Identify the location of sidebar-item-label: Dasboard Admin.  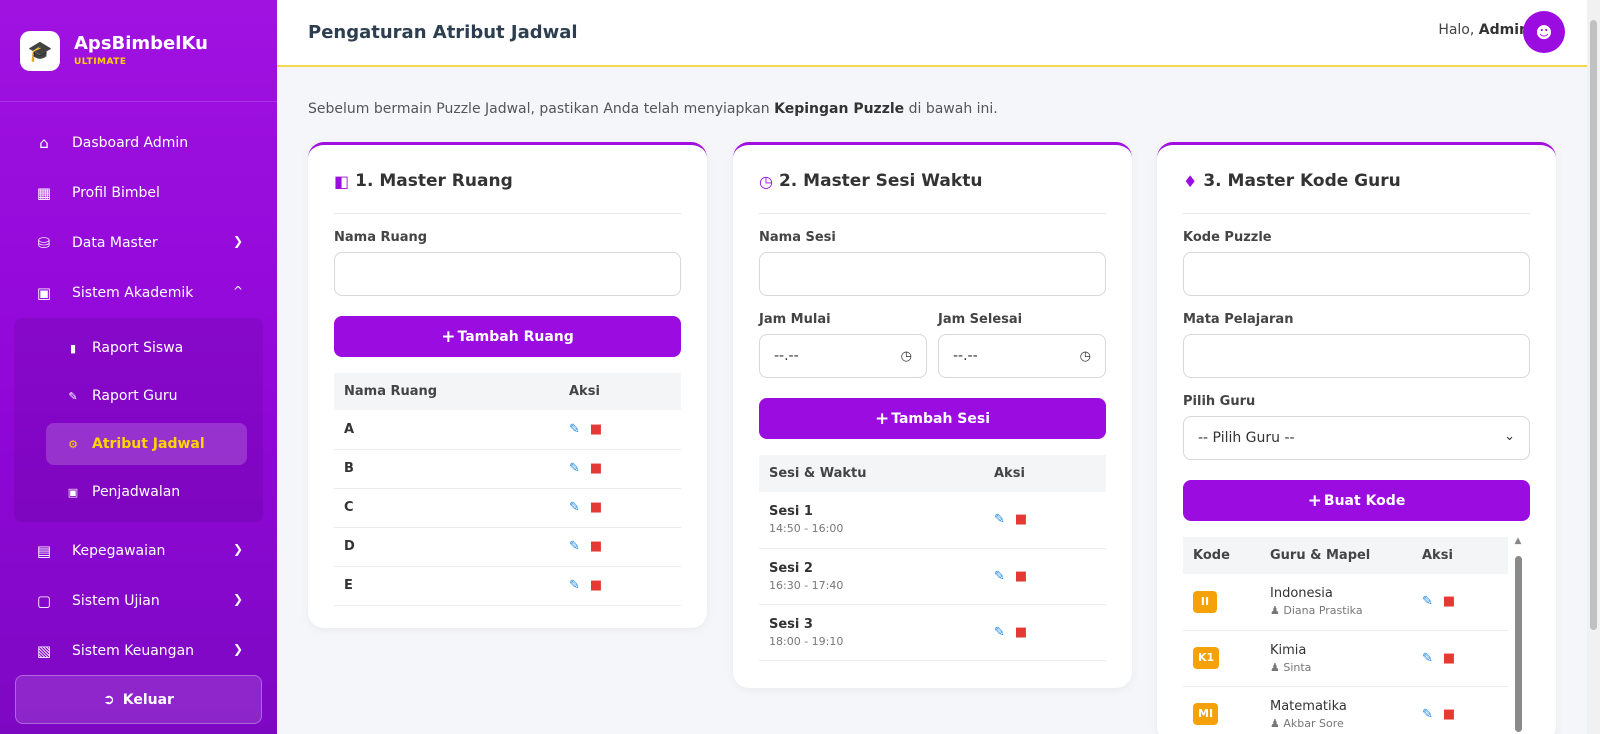
(130, 143).